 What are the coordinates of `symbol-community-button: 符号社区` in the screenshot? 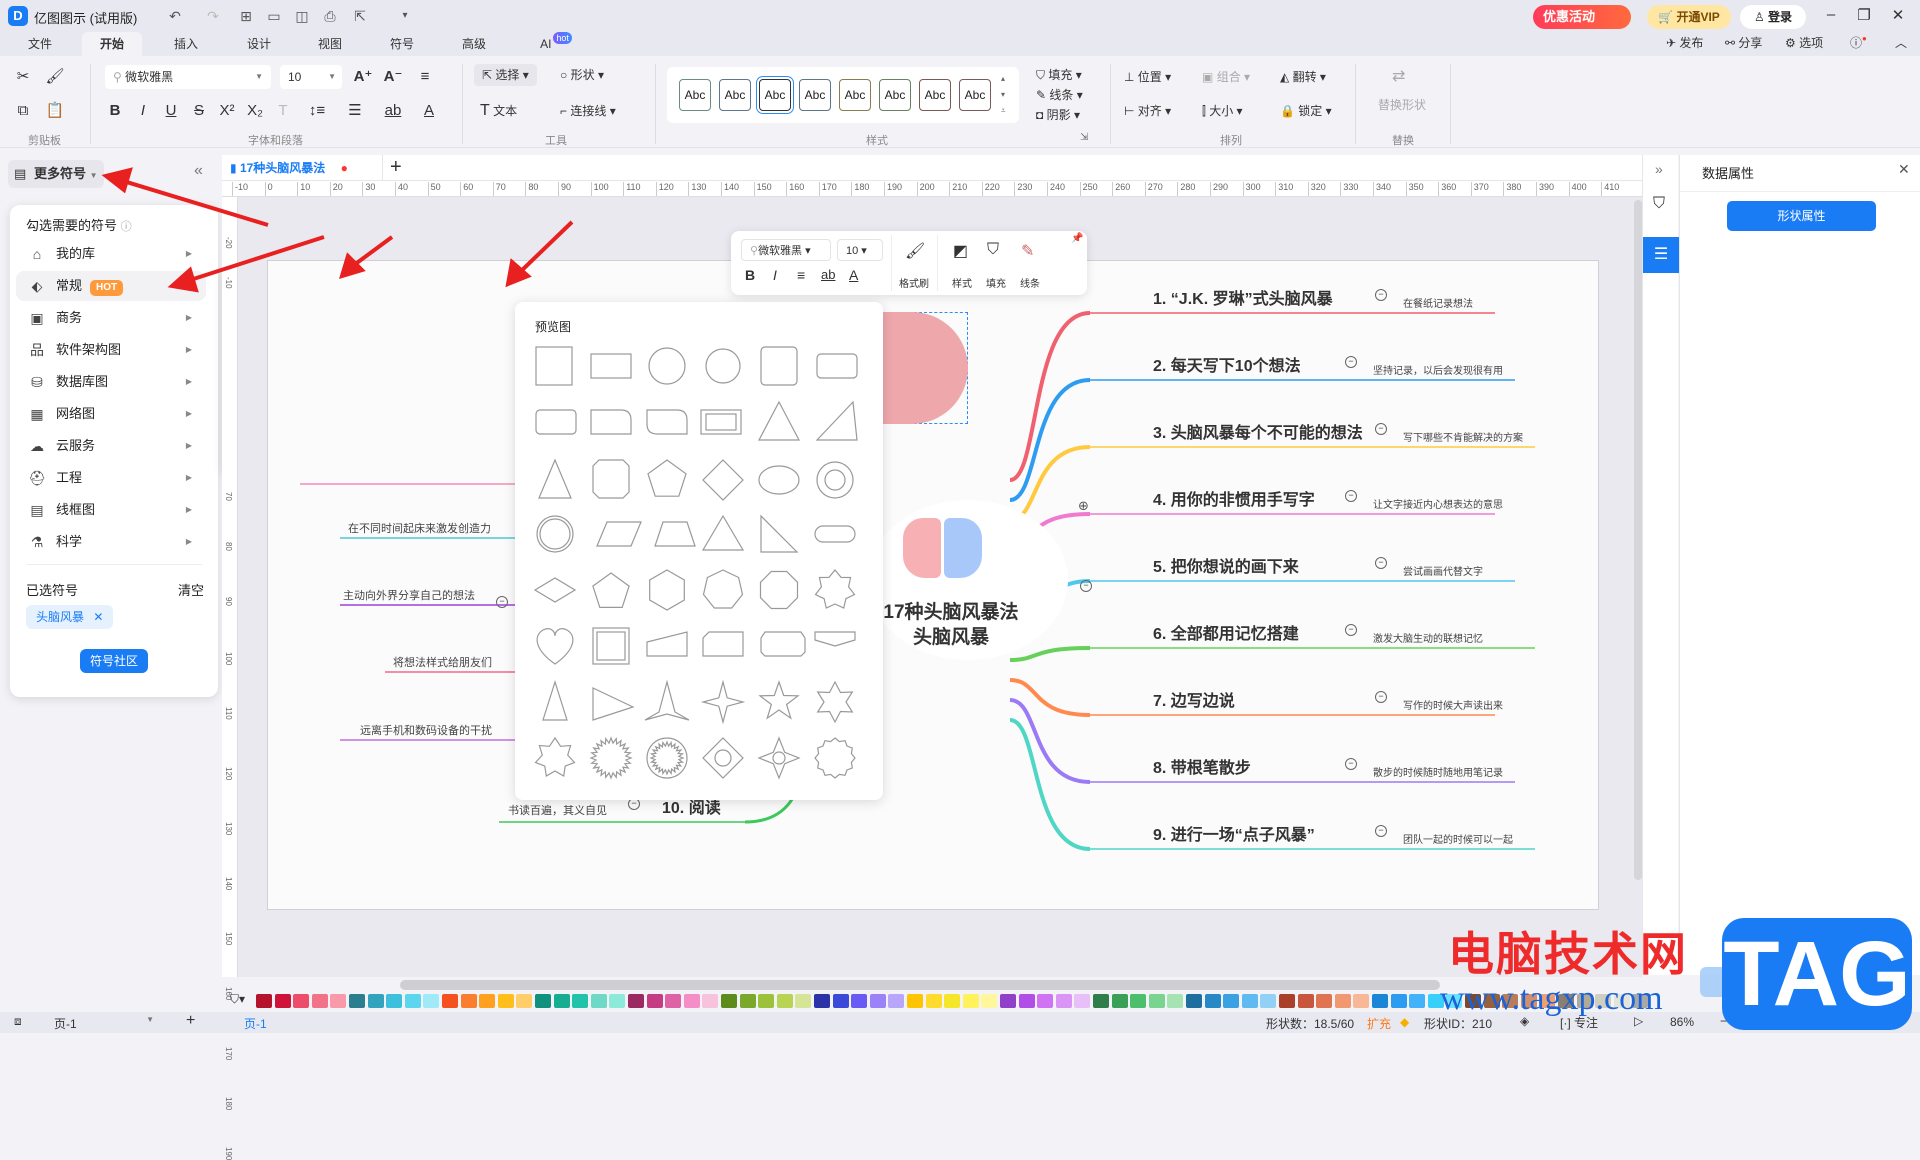 It's located at (114, 661).